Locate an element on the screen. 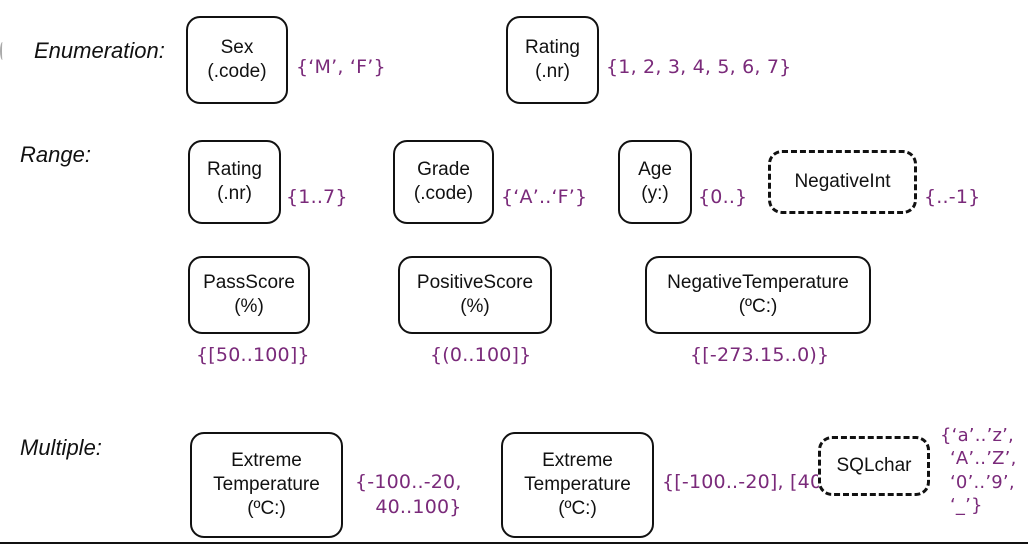  negativetemperature-type-box: NegativeTemperature (ºC:) is located at coordinates (758, 295).